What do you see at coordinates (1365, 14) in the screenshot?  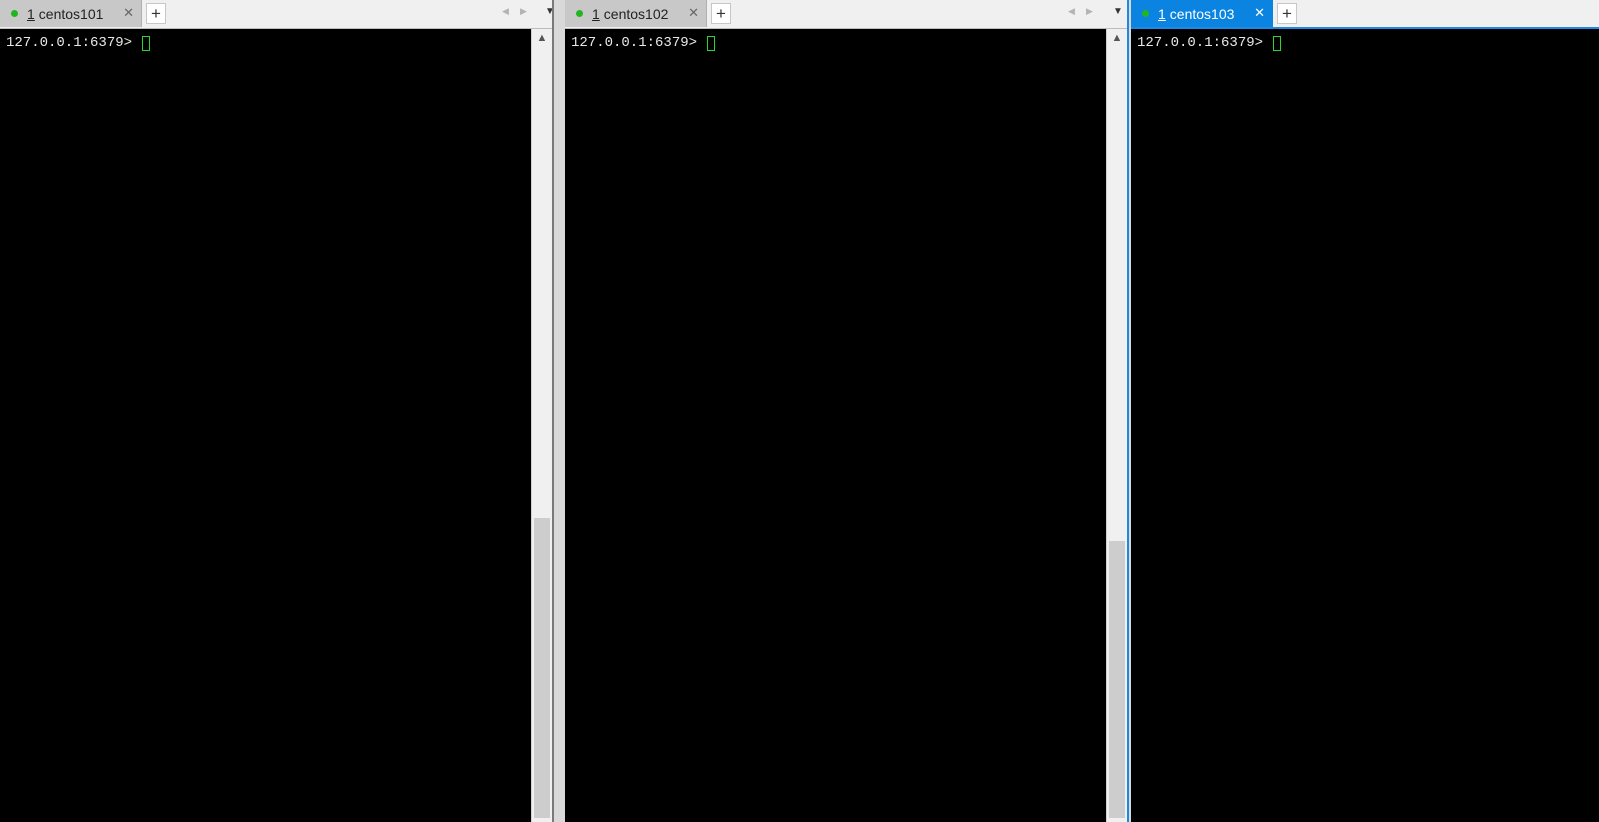 I see `tab-bar: 1 centos103 ✕ +` at bounding box center [1365, 14].